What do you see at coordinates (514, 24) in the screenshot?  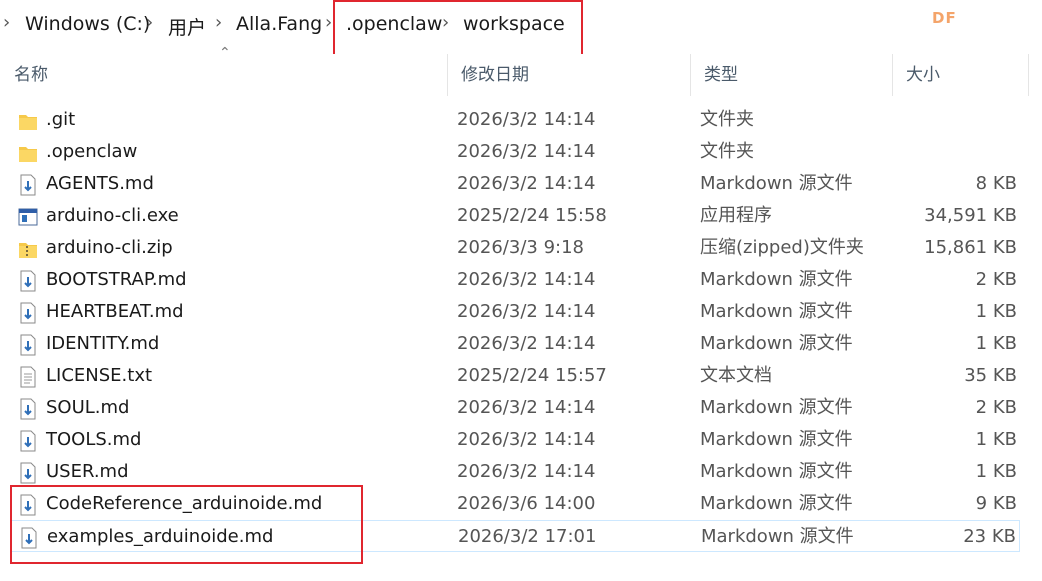 I see `breadcrumb-workspace: workspace` at bounding box center [514, 24].